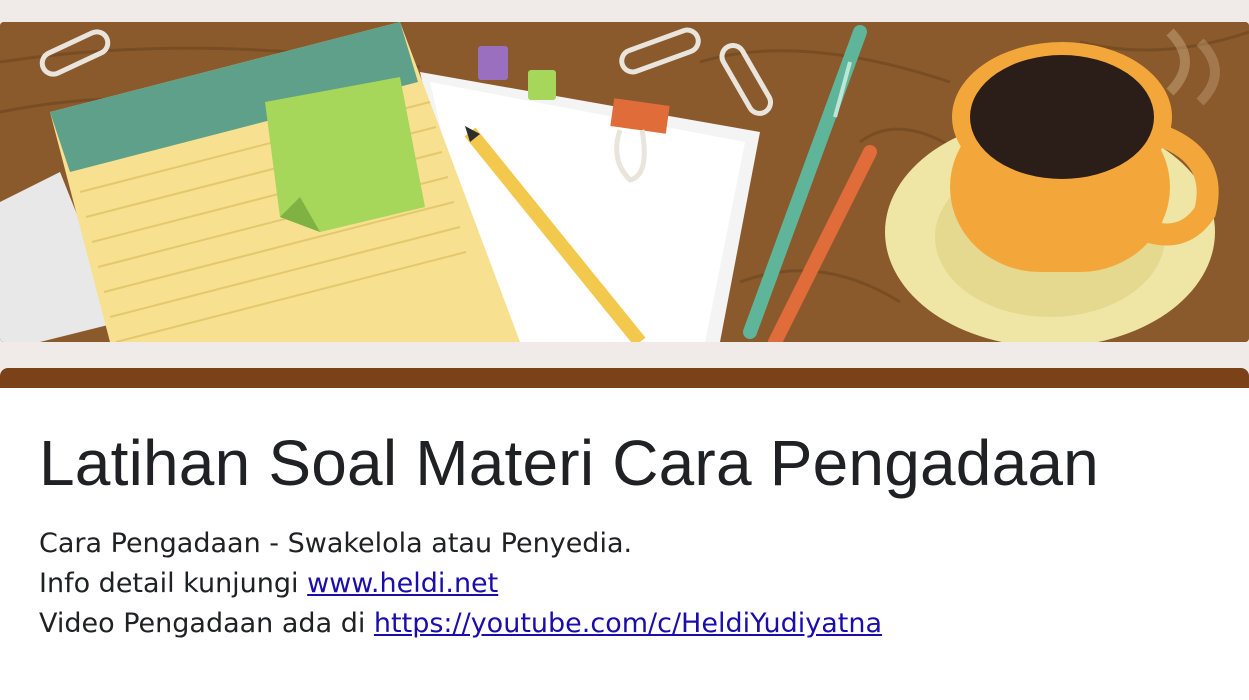  What do you see at coordinates (569, 463) in the screenshot?
I see `form-title: Latihan Soal Materi Cara Pengadaan` at bounding box center [569, 463].